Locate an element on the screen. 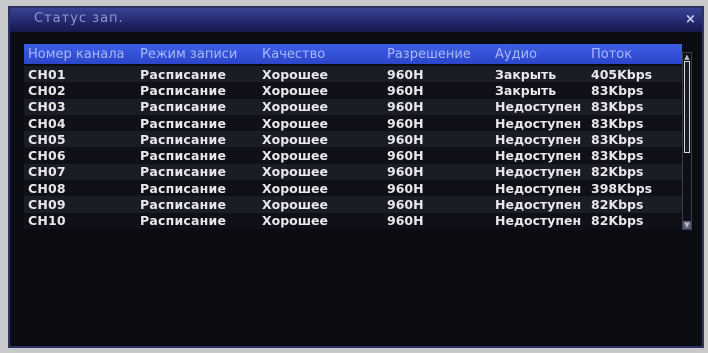 The width and height of the screenshot is (708, 353). cell-channel: CH04 is located at coordinates (47, 123).